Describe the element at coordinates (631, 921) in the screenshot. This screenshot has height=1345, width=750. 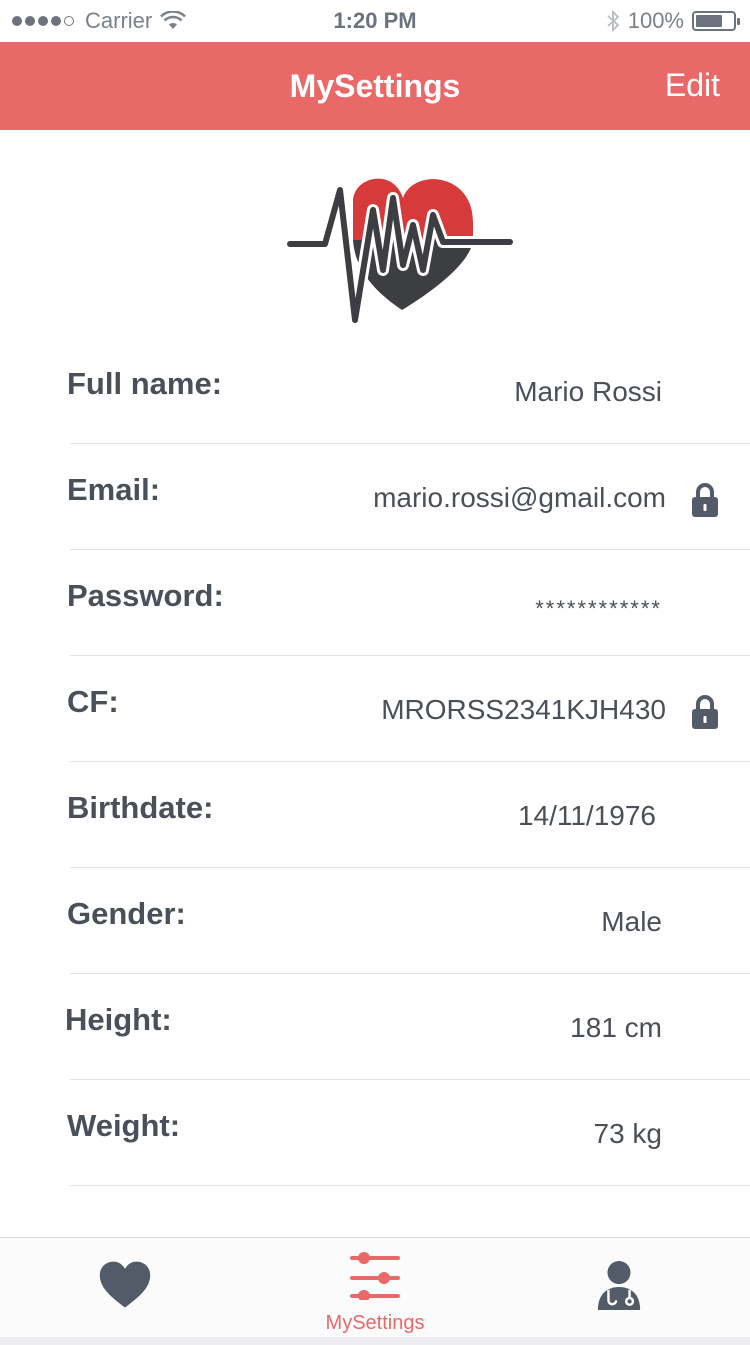
I see `gender-value: Male` at that location.